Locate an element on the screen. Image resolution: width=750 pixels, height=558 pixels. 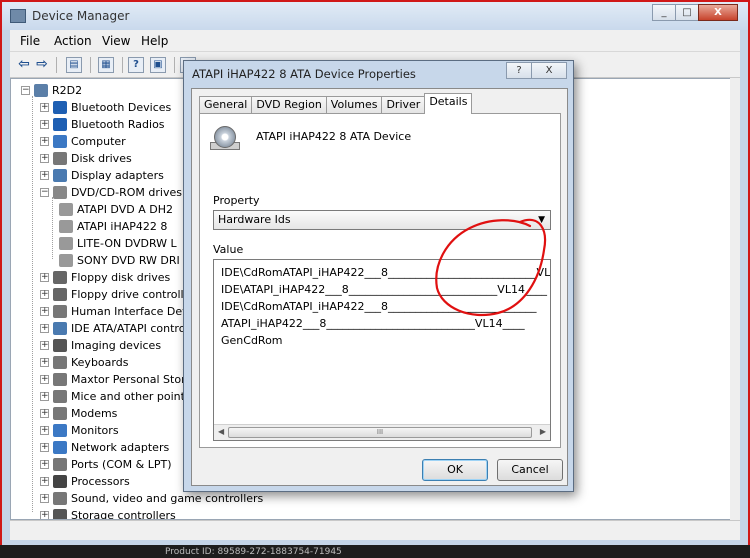
tree-category-item: + Imaging devices is located at coordinates (100, 345).